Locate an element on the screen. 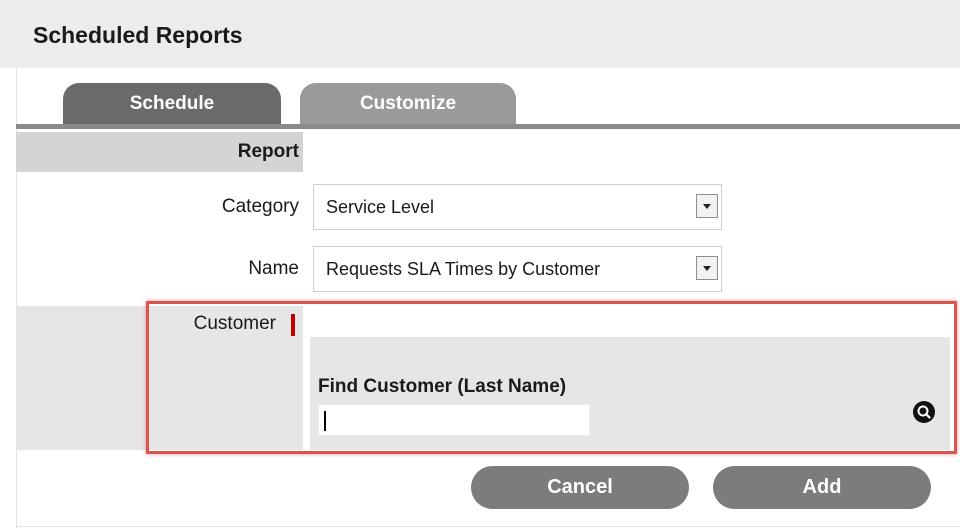 This screenshot has width=960, height=531. report-name-select: Requests SLA Times by Customer is located at coordinates (517, 269).